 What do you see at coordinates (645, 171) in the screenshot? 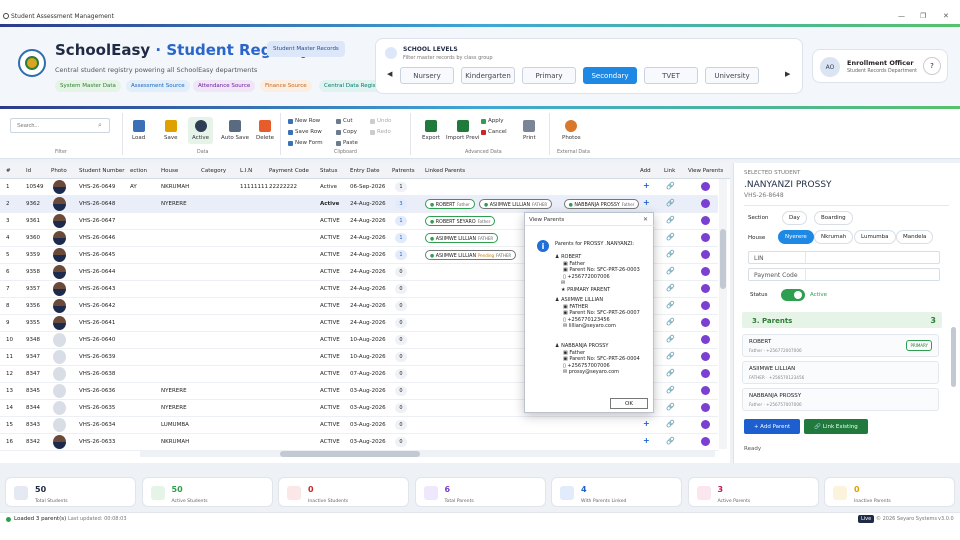
I see `column-header: Add` at bounding box center [645, 171].